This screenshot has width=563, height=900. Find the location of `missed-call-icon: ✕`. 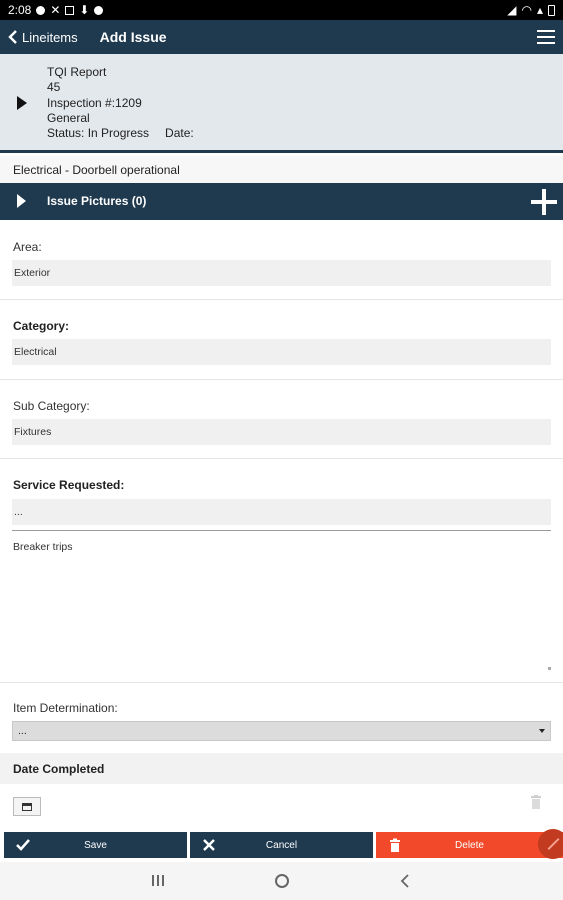

missed-call-icon: ✕ is located at coordinates (55, 10).